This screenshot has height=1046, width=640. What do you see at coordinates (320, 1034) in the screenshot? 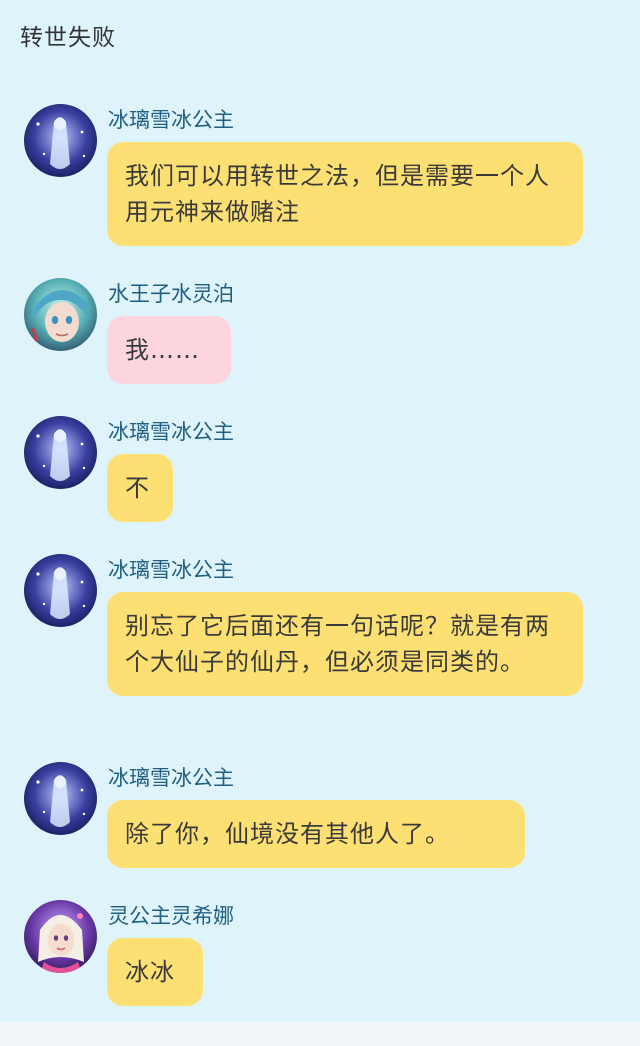
I see `bottom-bar` at bounding box center [320, 1034].